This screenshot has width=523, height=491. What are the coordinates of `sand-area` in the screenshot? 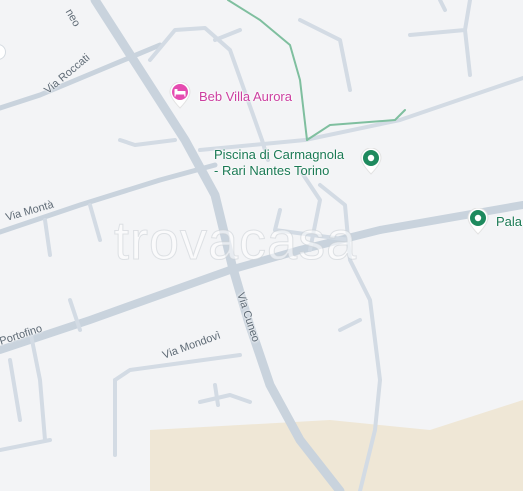 It's located at (336, 445).